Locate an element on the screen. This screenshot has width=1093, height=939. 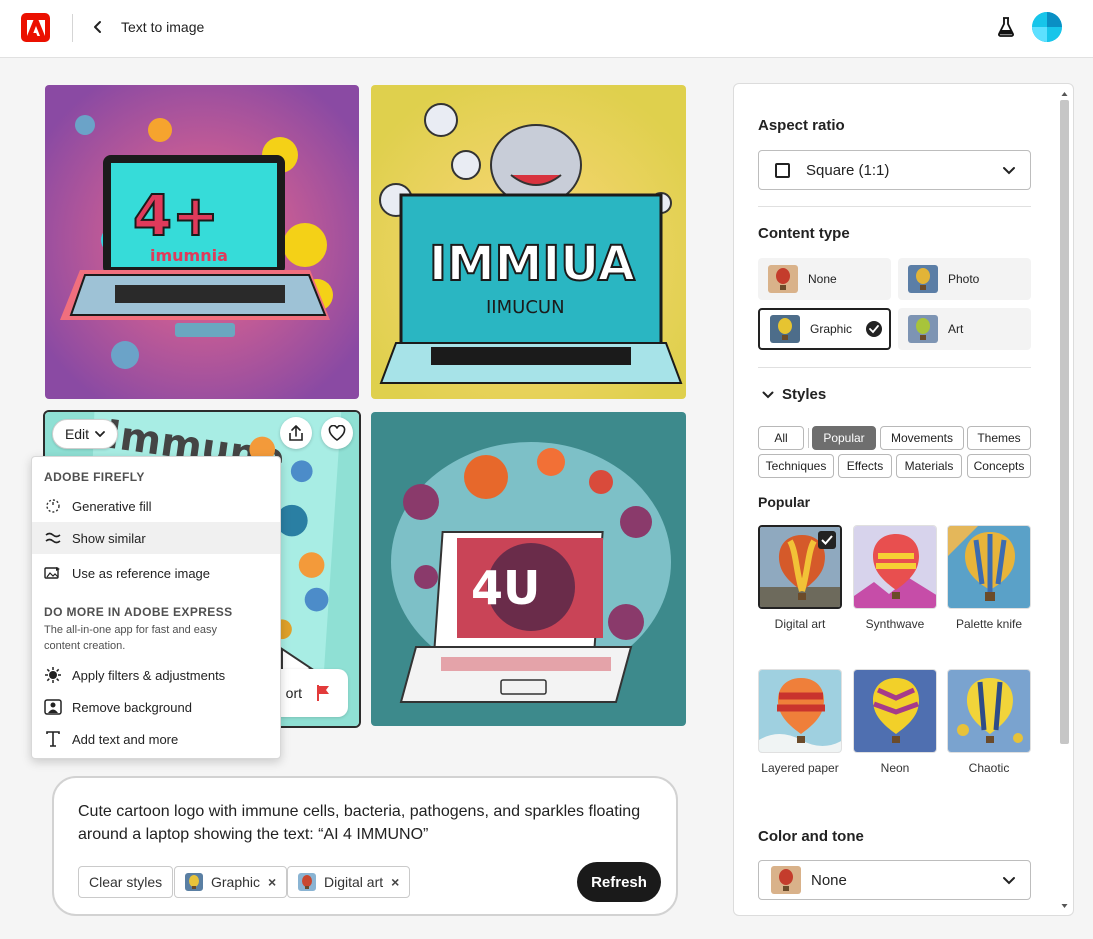
menu-item-label: Use as reference image is located at coordinates (141, 573).